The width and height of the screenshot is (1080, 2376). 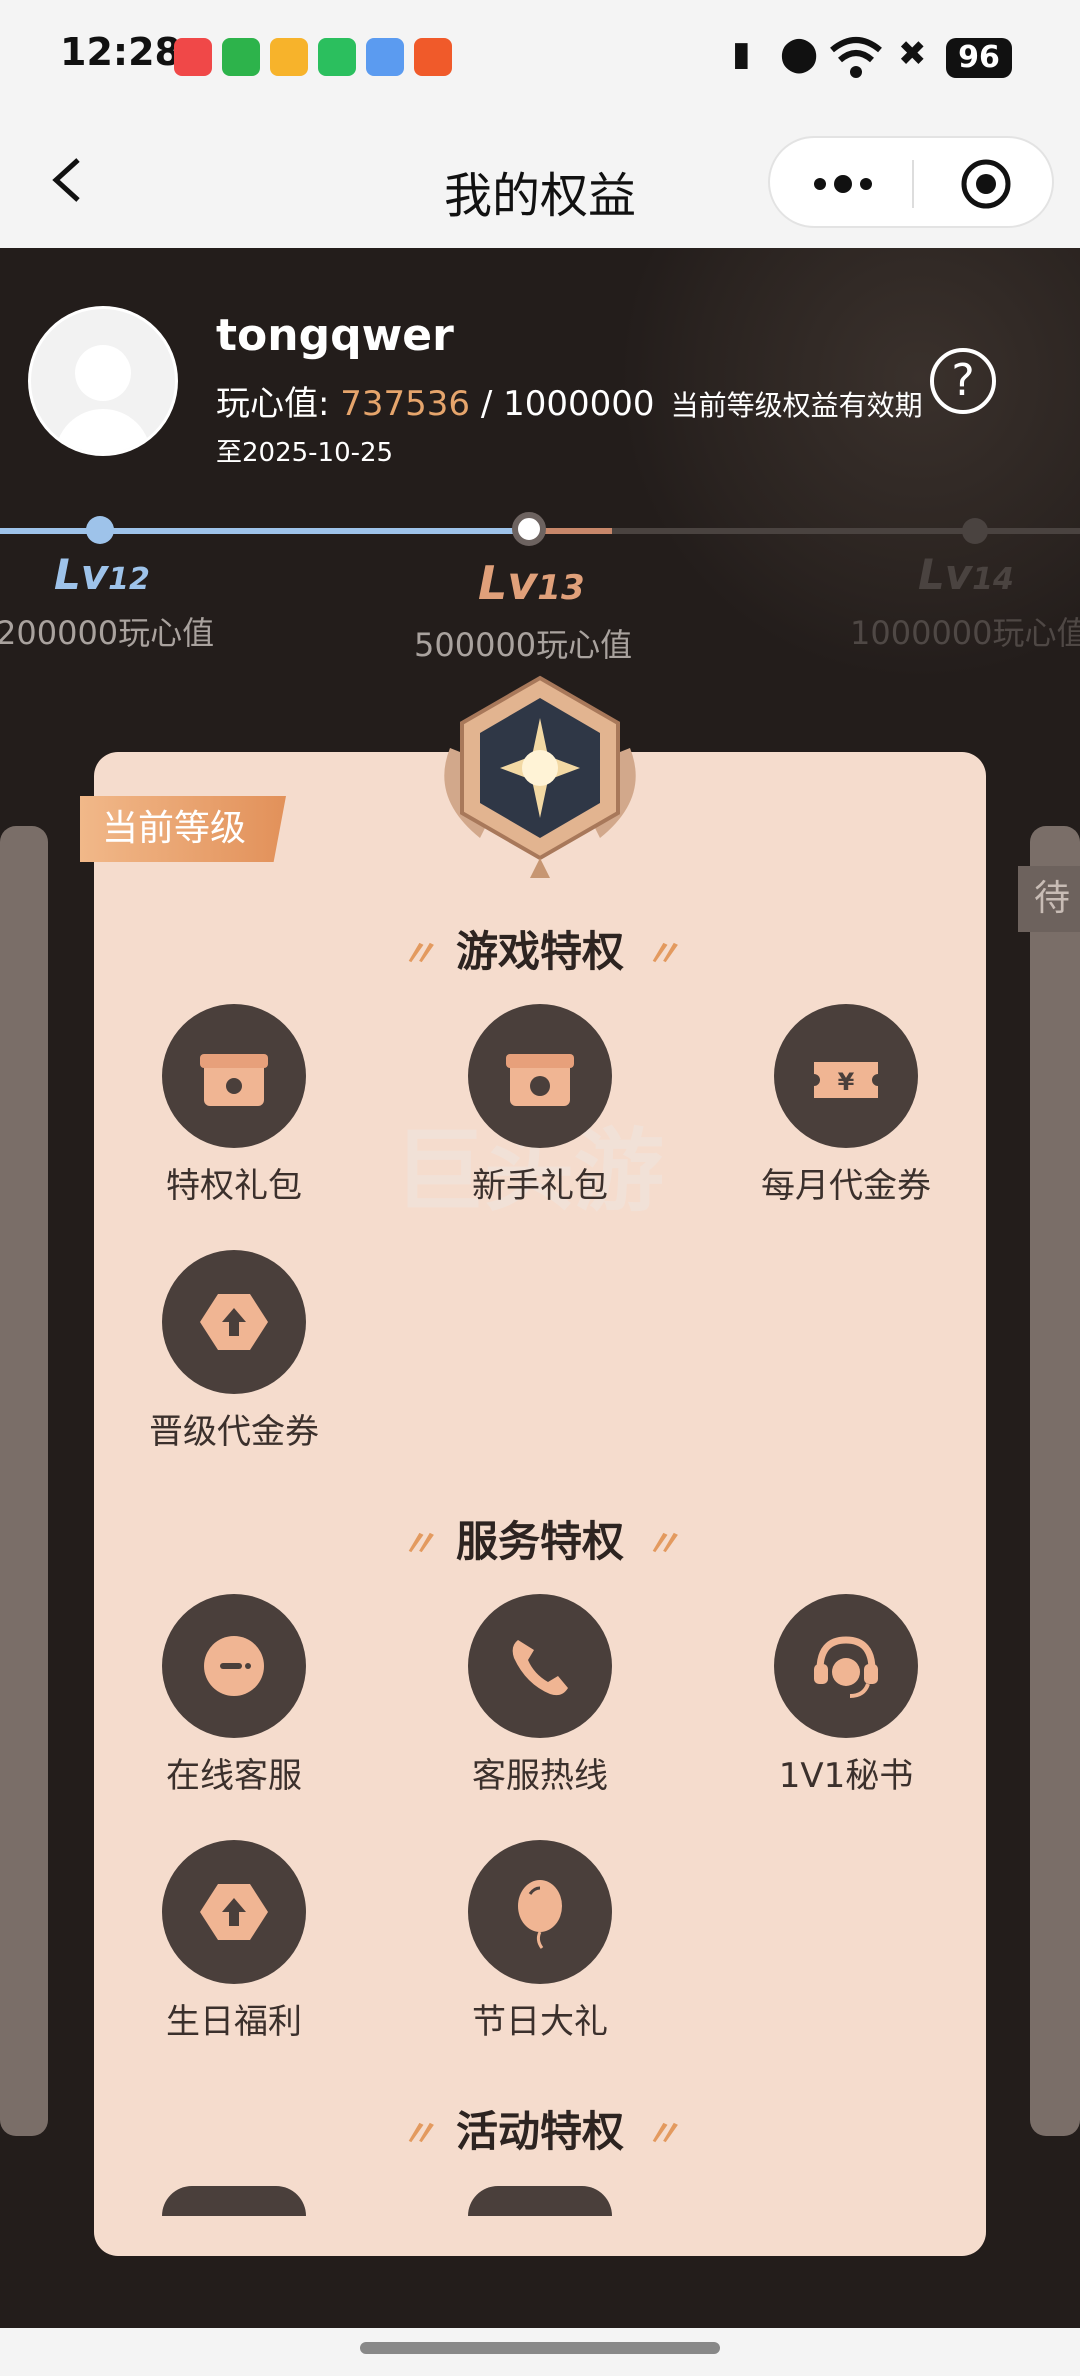 I want to click on benefit-label: 客服热线, so click(x=540, y=1776).